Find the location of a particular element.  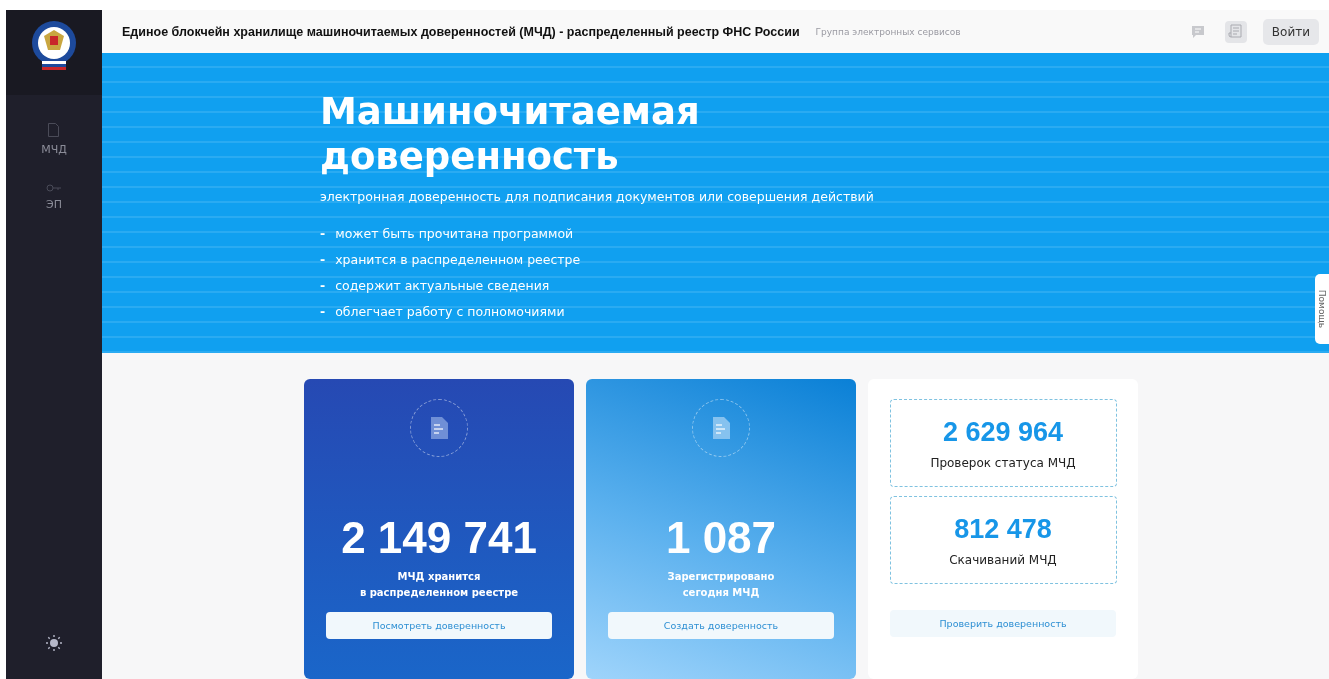

action-button: Посмотреть доверенность is located at coordinates (439, 625).